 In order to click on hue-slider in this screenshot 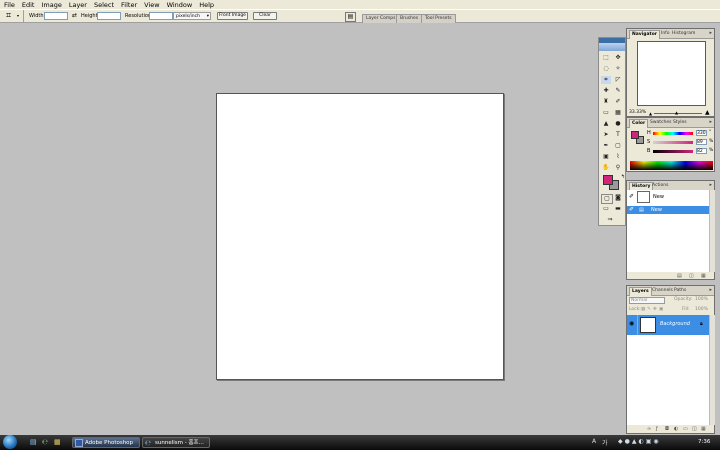, I will do `click(673, 133)`.